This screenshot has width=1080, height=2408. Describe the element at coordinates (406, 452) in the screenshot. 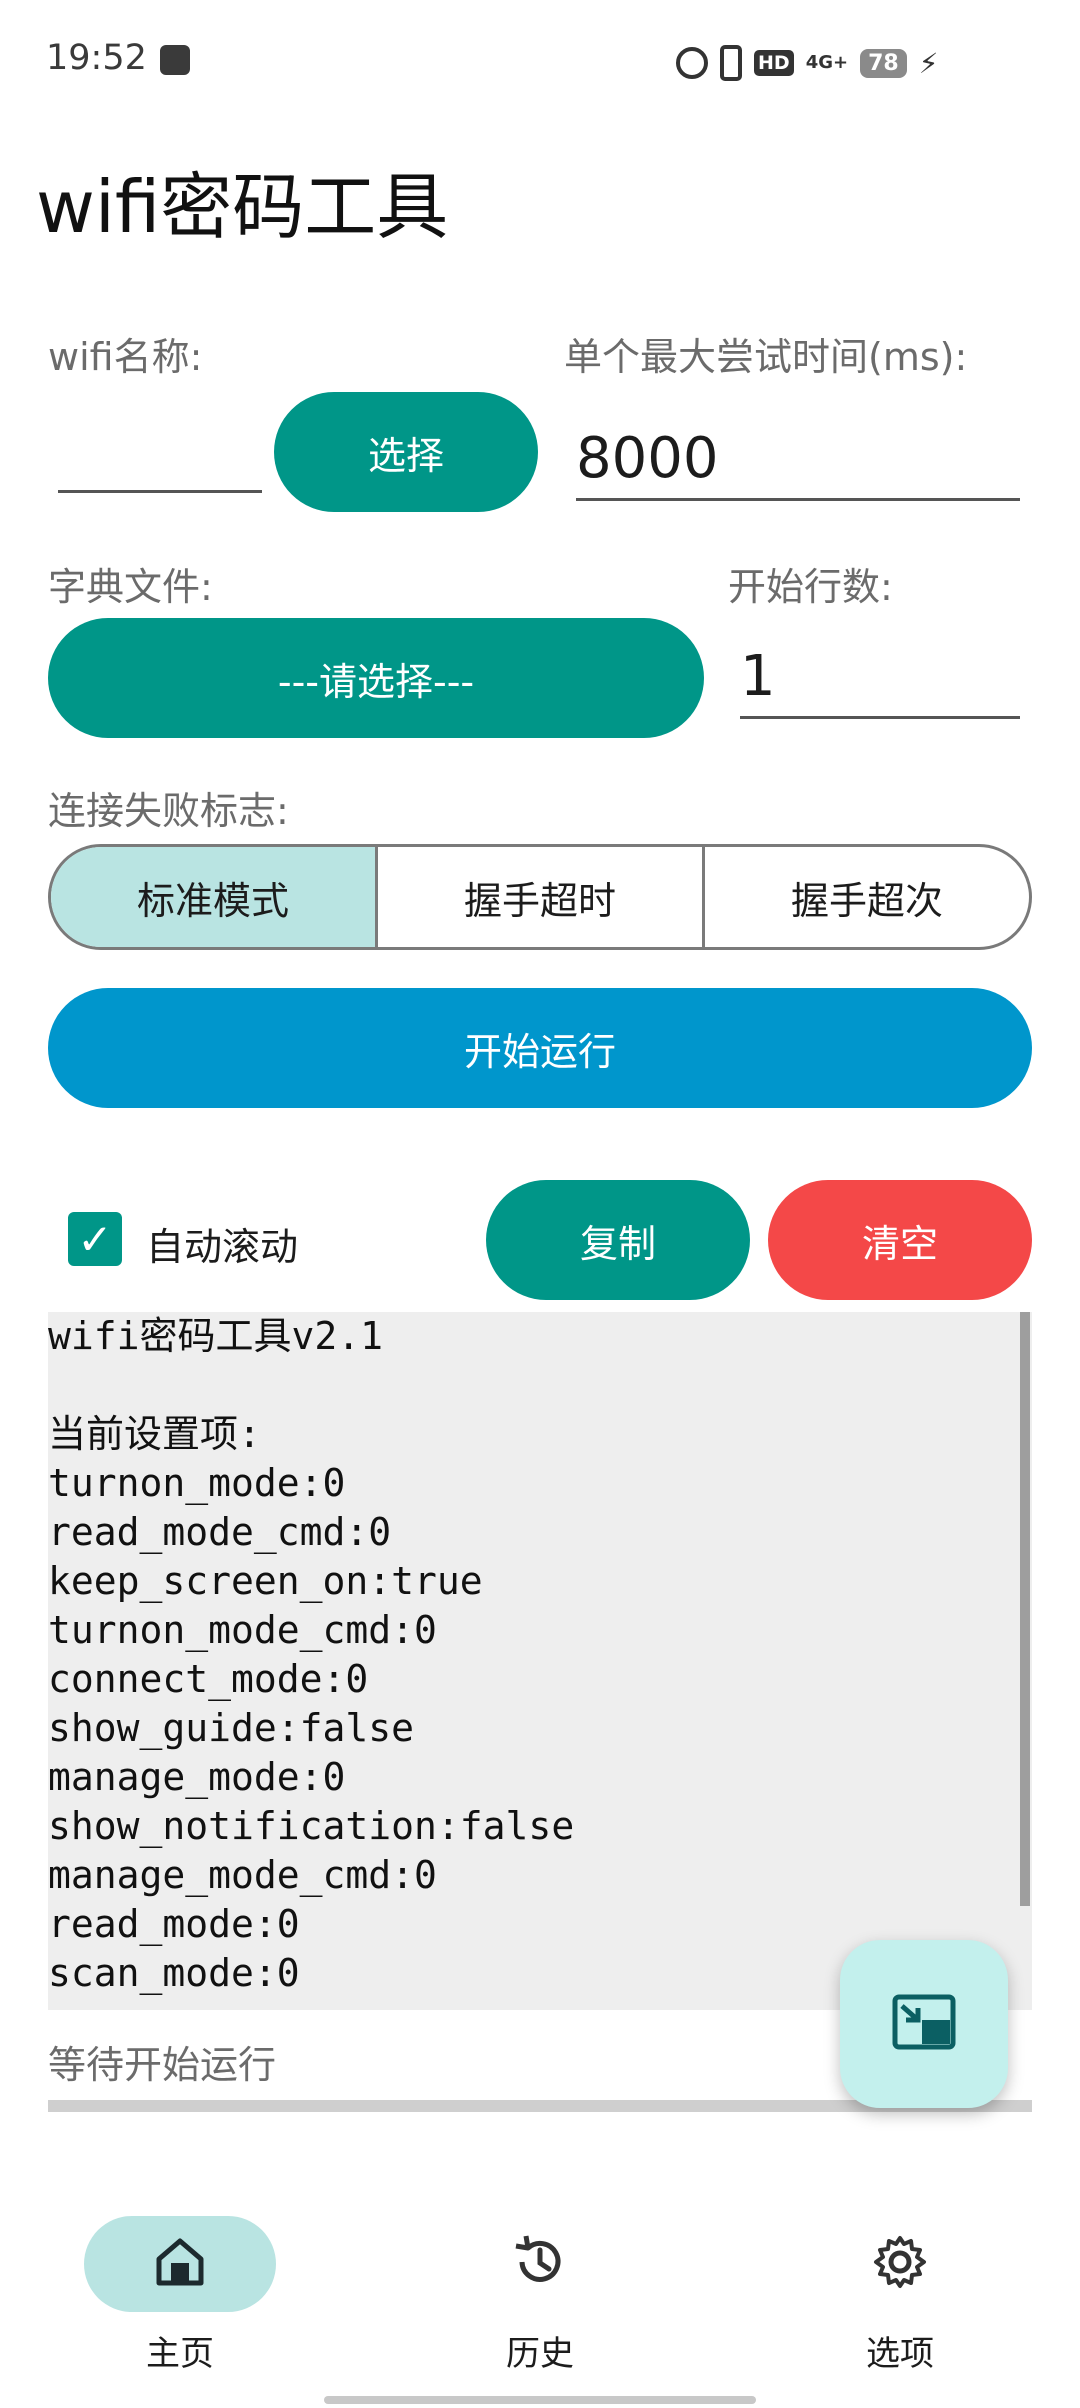

I see `select-wifi-button: 选择` at that location.